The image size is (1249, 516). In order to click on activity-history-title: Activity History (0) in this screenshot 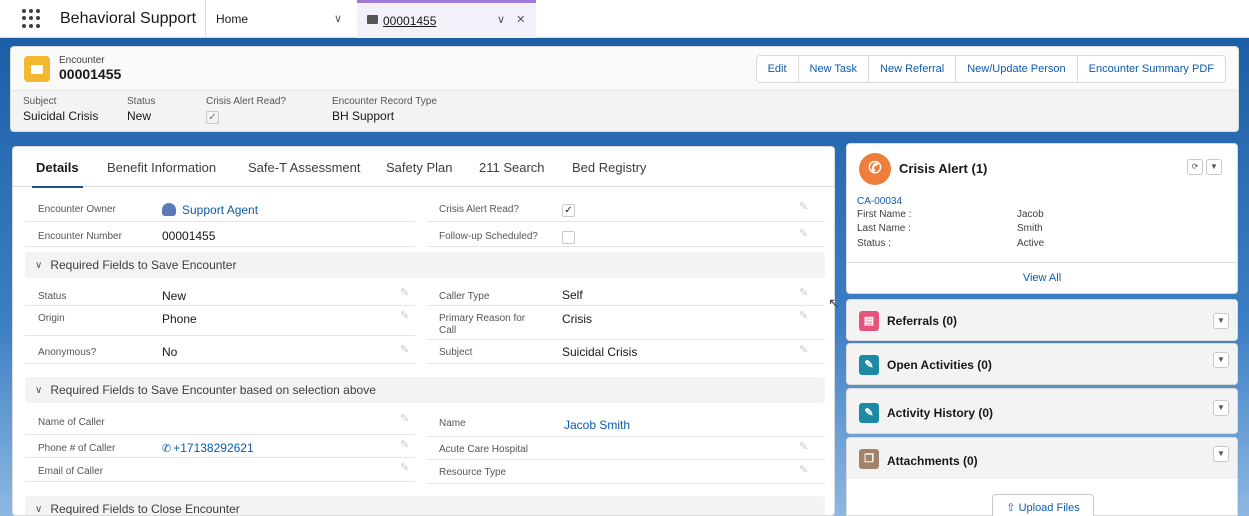, I will do `click(940, 413)`.